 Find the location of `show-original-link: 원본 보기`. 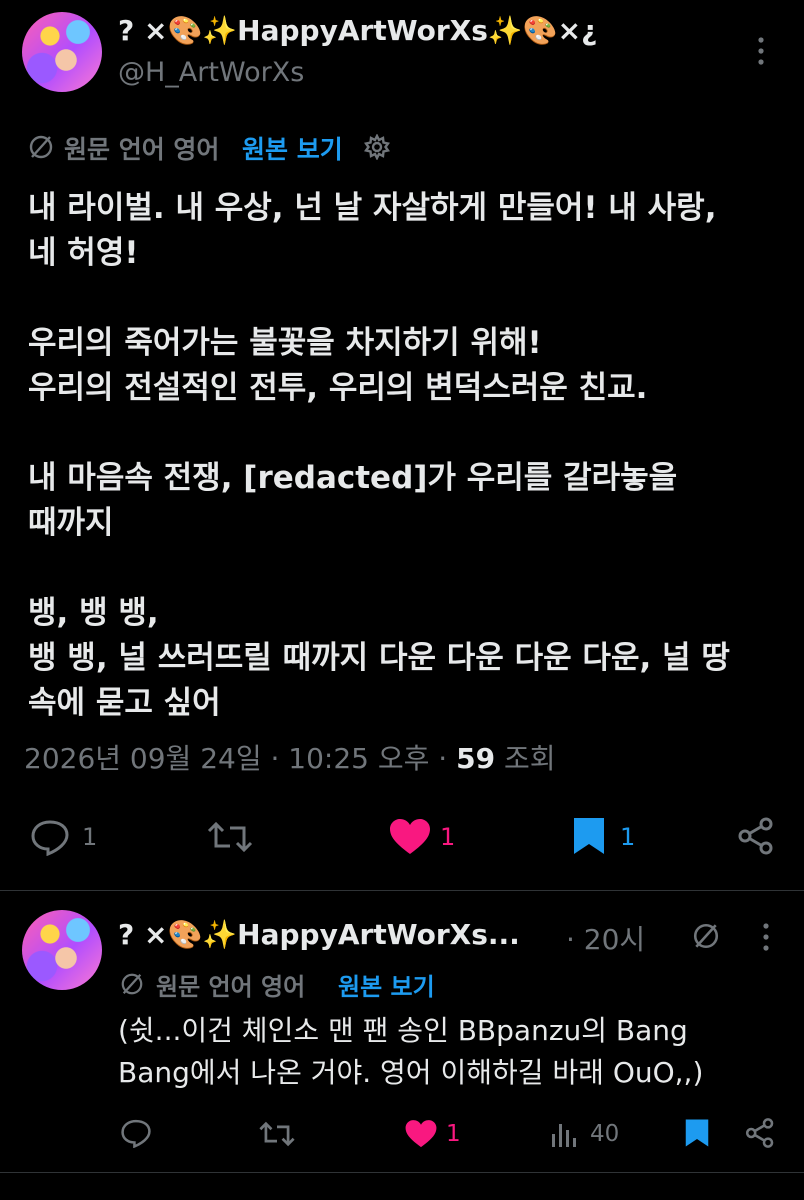

show-original-link: 원본 보기 is located at coordinates (292, 148).